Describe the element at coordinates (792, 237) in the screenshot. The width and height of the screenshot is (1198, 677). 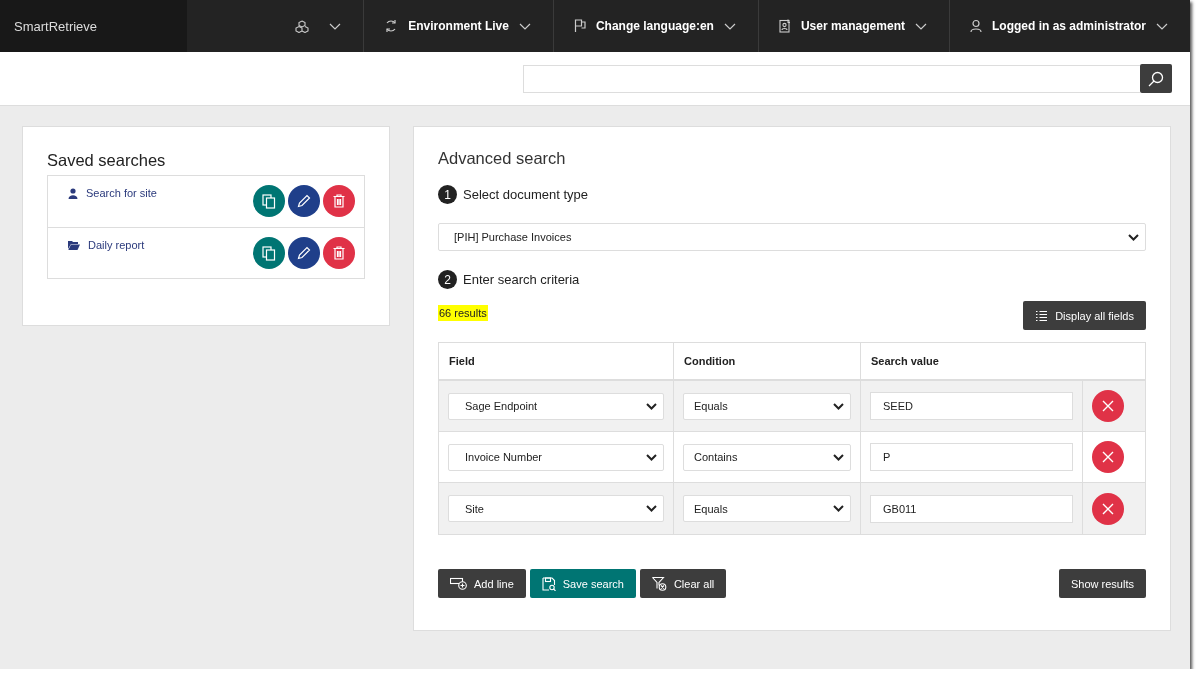
I see `document-type-select: [PIH] Purchase Invoices` at that location.